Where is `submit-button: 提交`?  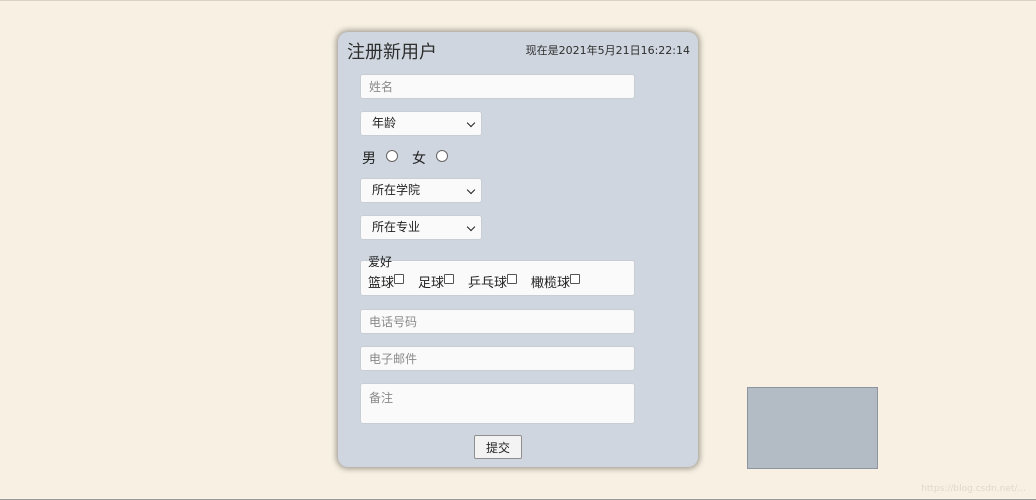 submit-button: 提交 is located at coordinates (498, 447).